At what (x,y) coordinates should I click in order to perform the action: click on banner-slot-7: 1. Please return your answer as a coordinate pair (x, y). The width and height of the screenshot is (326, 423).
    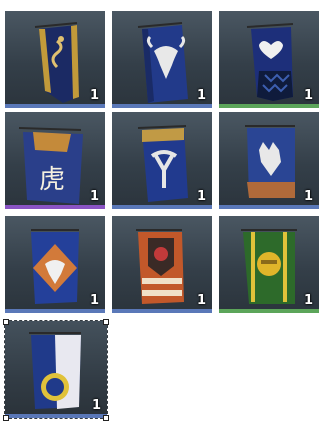
    Looking at the image, I should click on (55, 264).